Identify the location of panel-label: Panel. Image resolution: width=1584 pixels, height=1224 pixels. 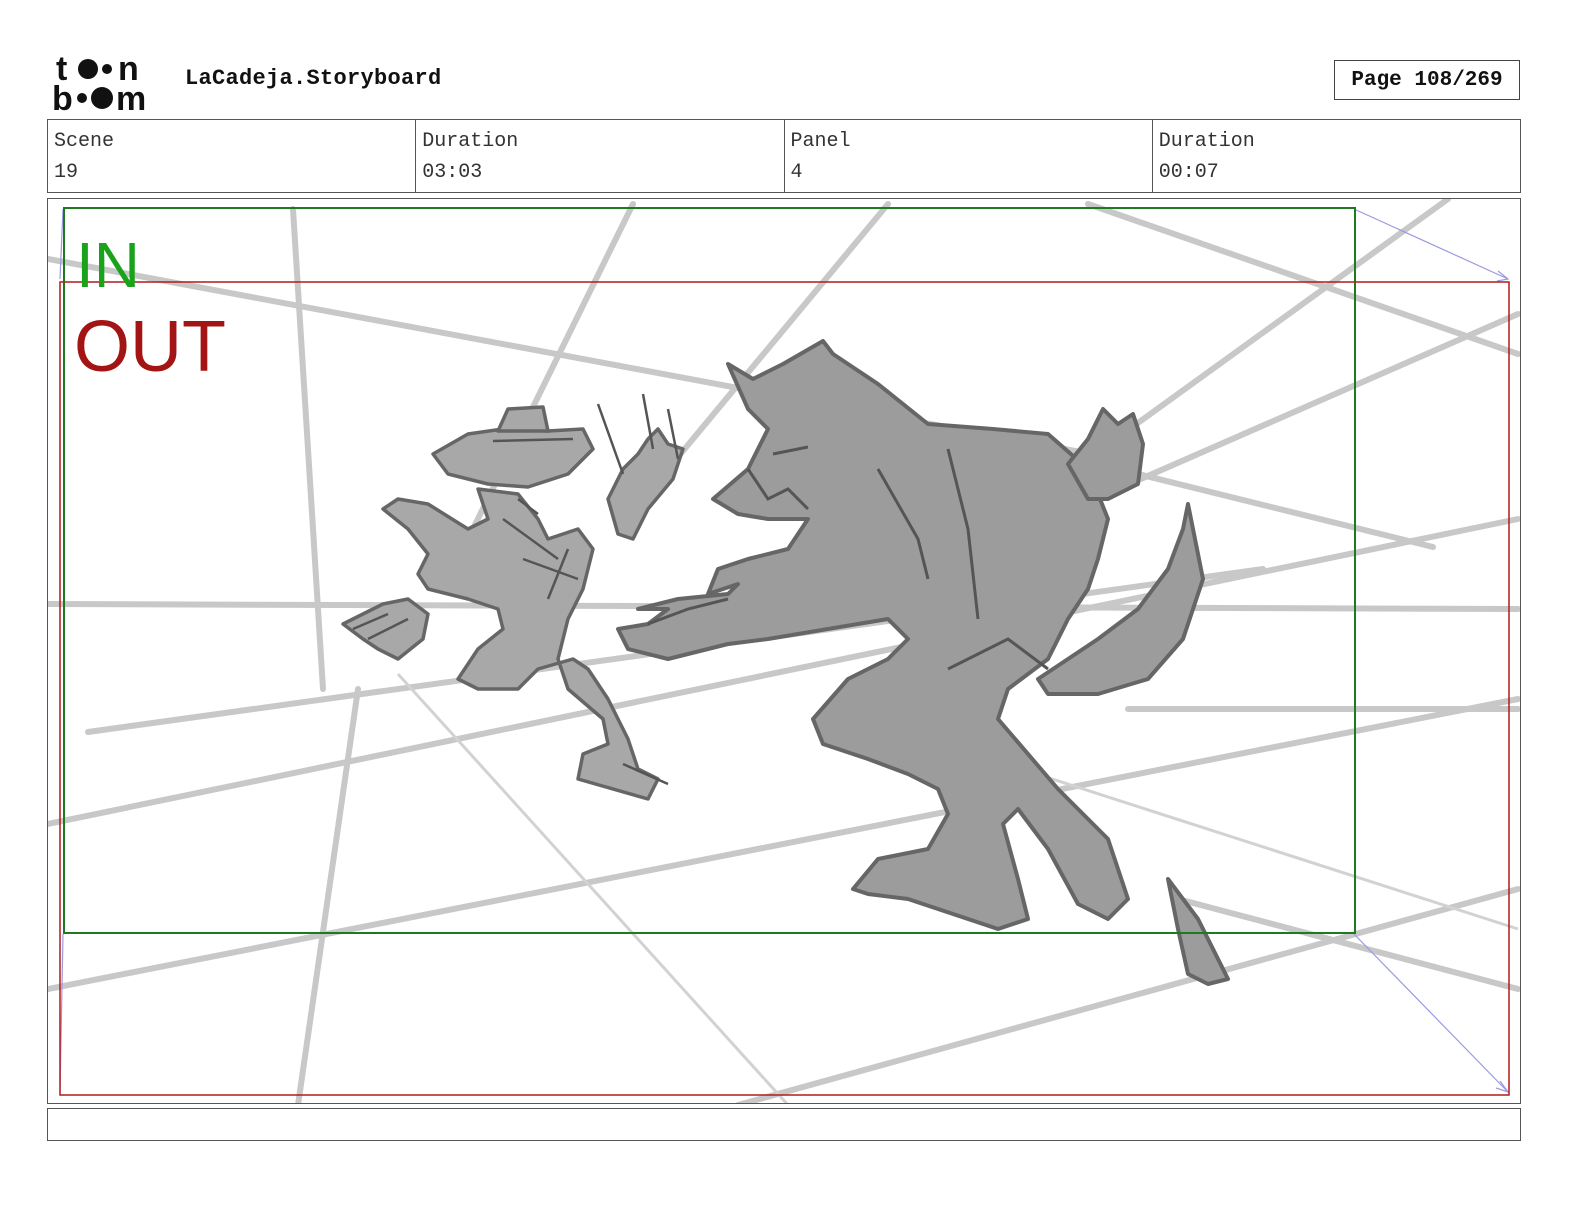
(820, 141).